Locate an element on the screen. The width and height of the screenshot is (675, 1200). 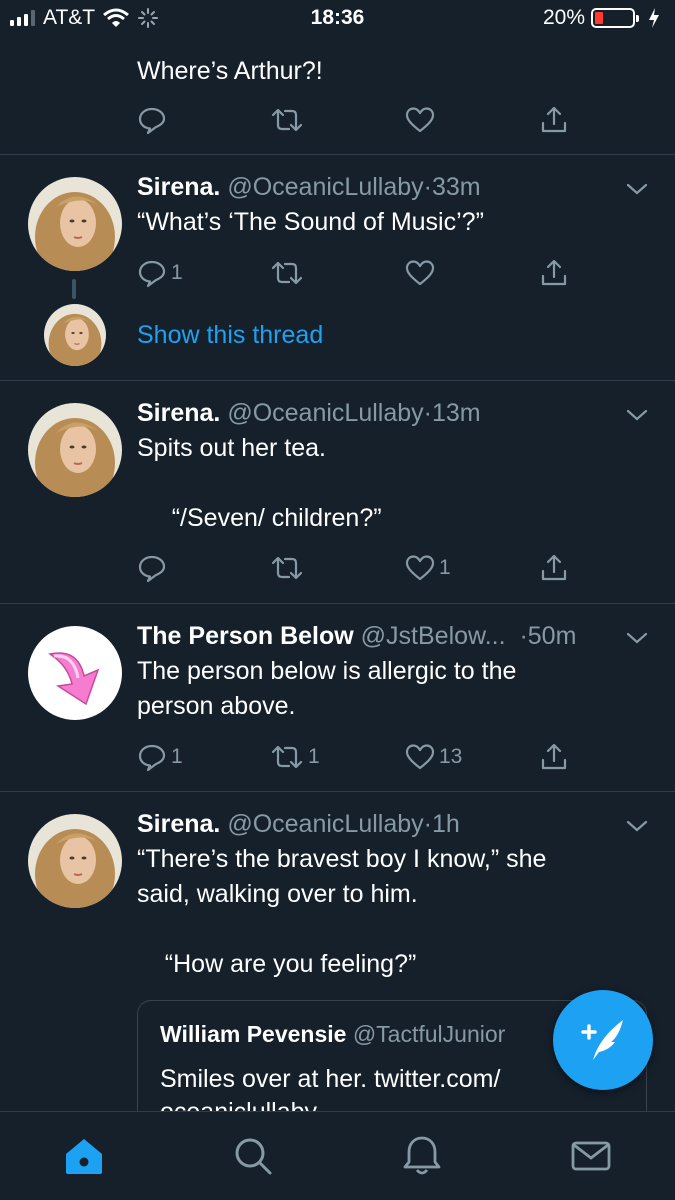
show-thread-link: Show this thread is located at coordinates (230, 335).